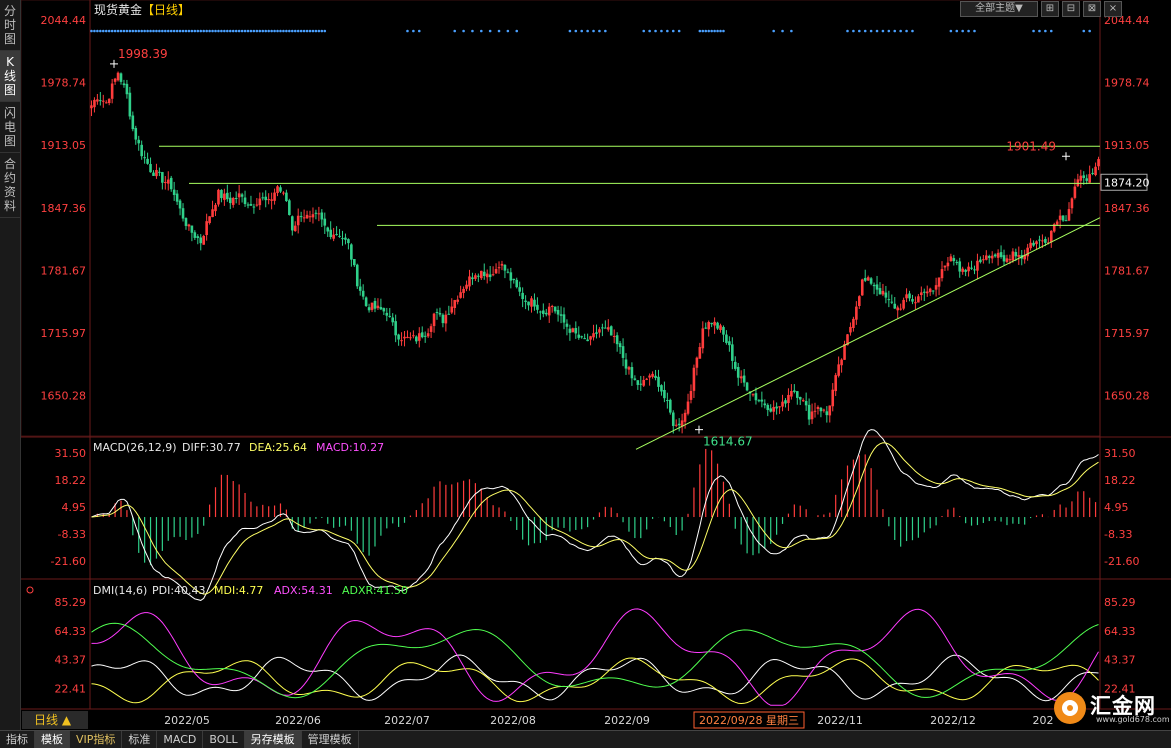 This screenshot has width=1171, height=748. I want to click on theme-dropdown: 全部主题▼, so click(999, 9).